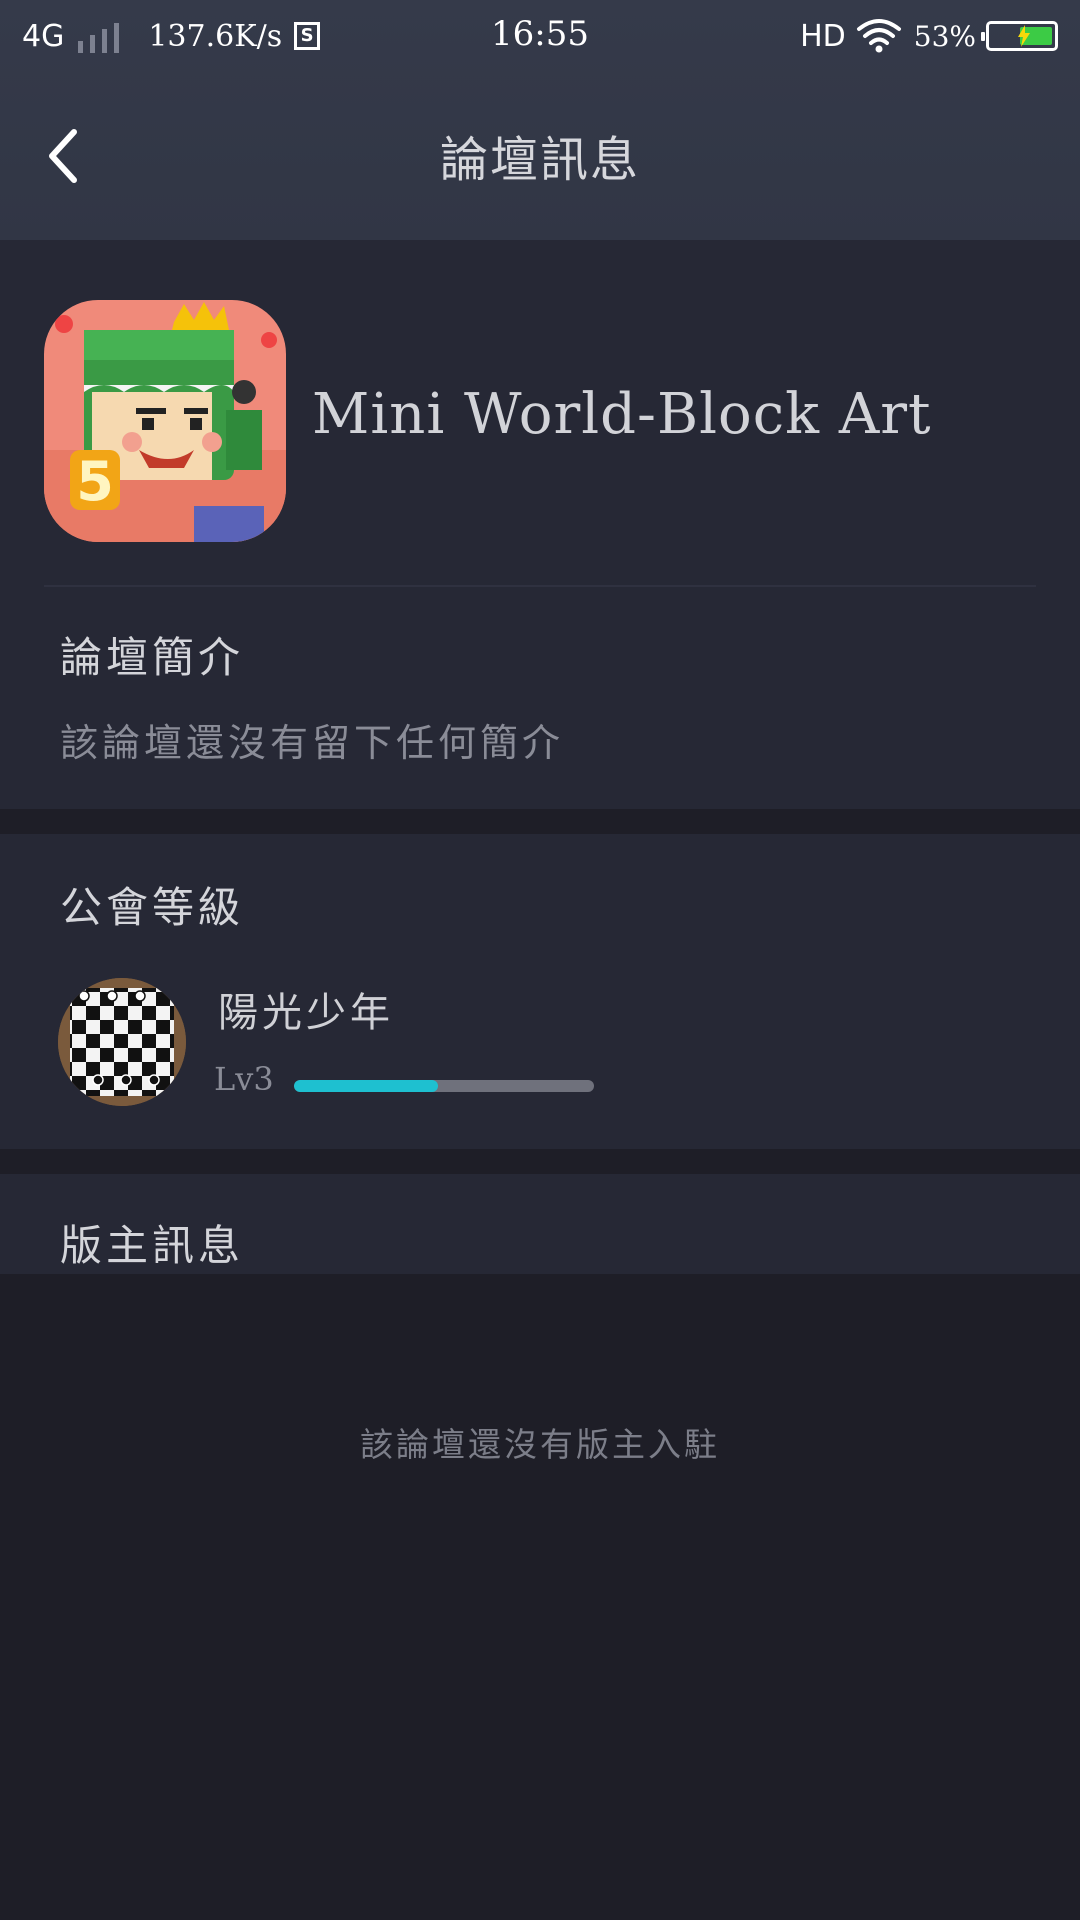 Image resolution: width=1080 pixels, height=1920 pixels. I want to click on guild-name: 陽光少年, so click(306, 1013).